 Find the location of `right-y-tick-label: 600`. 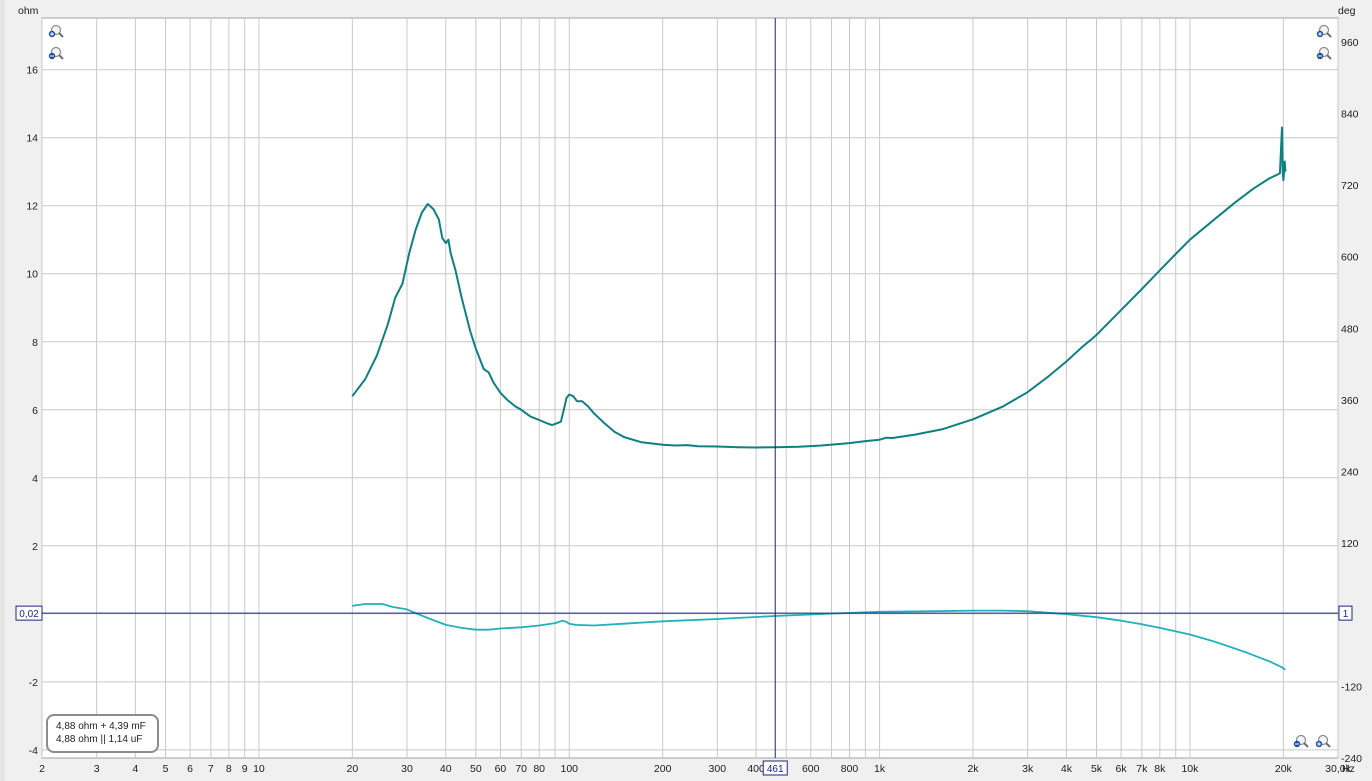

right-y-tick-label: 600 is located at coordinates (1350, 258).